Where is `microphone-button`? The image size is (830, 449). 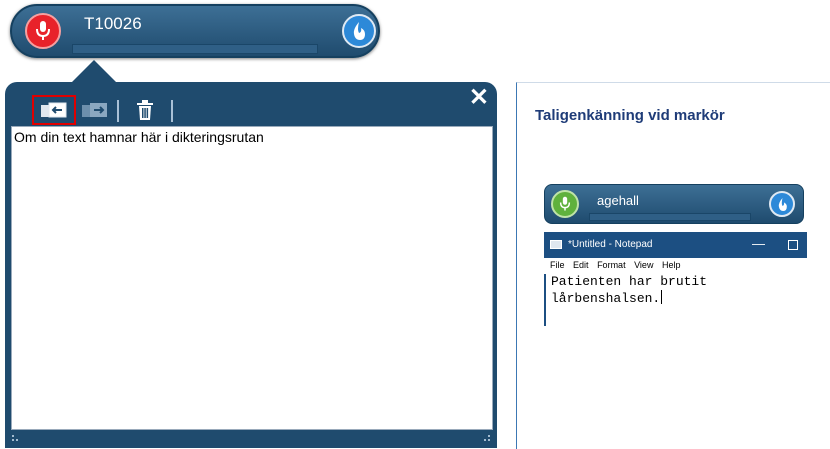
microphone-button is located at coordinates (43, 31).